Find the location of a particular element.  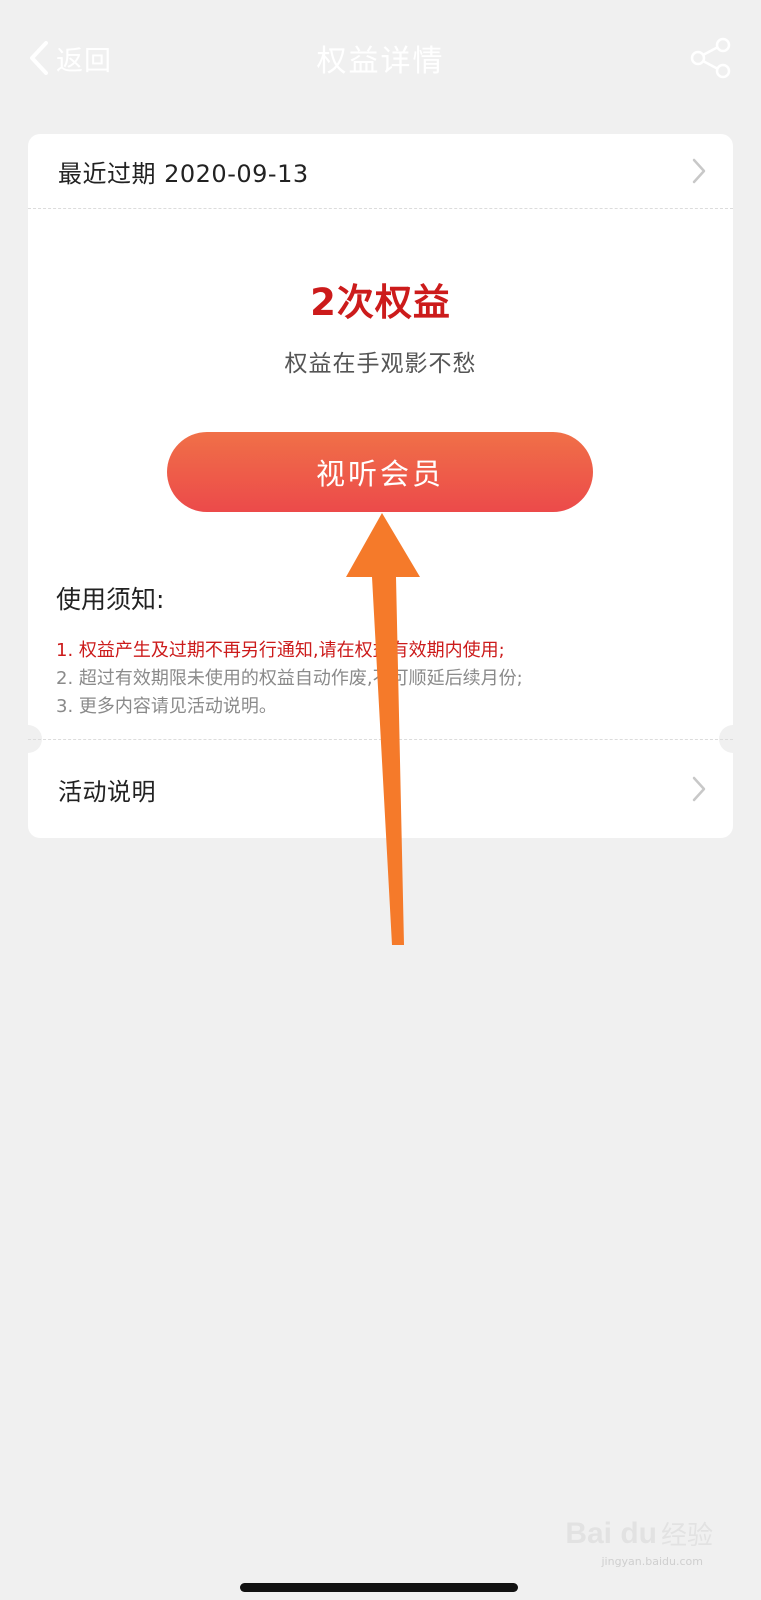

expiry-row: 最近过期 2020-09-13 is located at coordinates (380, 171).